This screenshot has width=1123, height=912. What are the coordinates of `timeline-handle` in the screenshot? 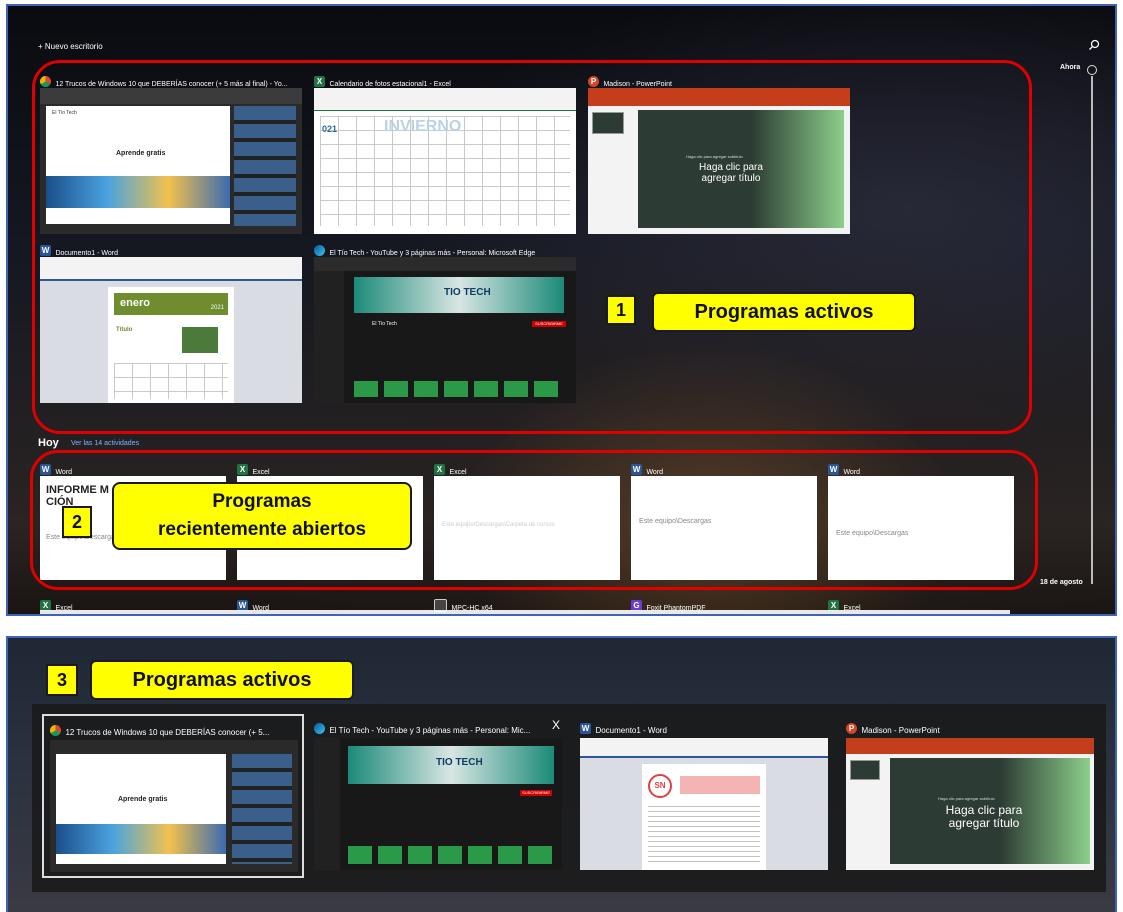 It's located at (1092, 70).